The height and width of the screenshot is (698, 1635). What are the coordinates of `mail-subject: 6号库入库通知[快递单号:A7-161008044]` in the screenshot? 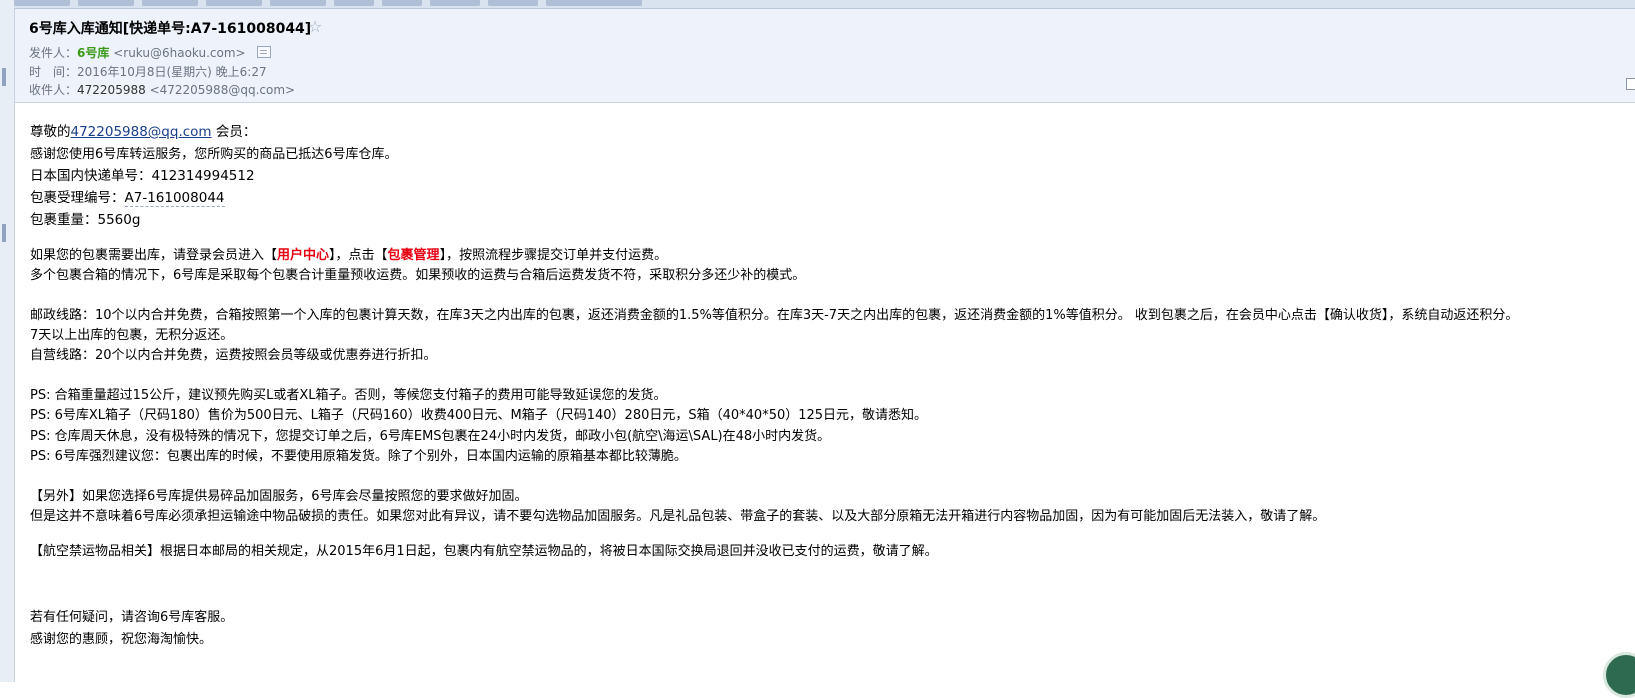 It's located at (170, 29).